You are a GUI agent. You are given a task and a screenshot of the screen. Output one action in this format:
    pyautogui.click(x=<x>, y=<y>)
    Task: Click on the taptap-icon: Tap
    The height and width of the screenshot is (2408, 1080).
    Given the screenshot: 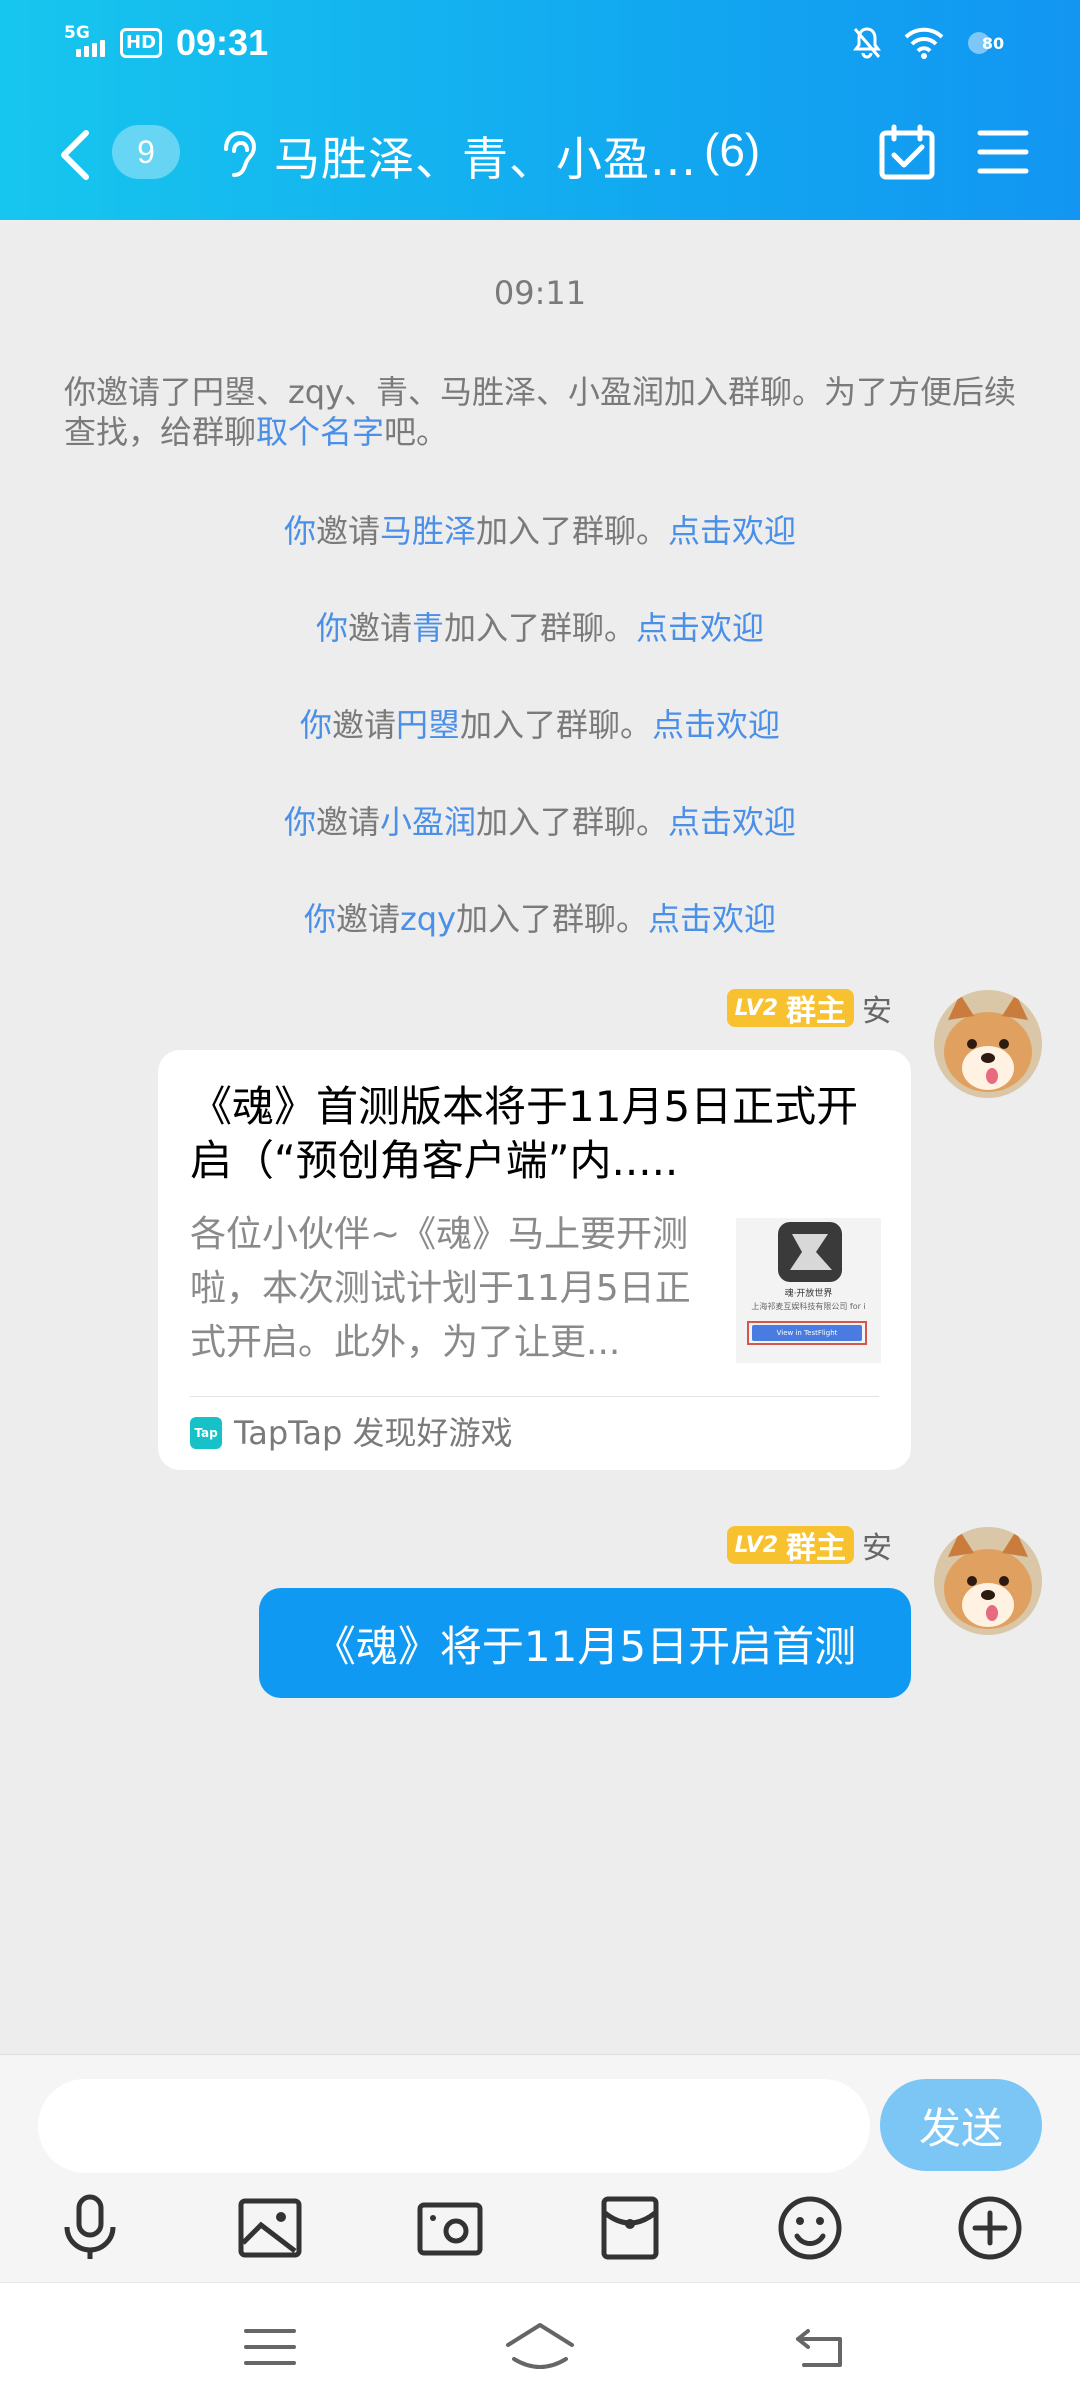 What is the action you would take?
    pyautogui.click(x=206, y=1433)
    